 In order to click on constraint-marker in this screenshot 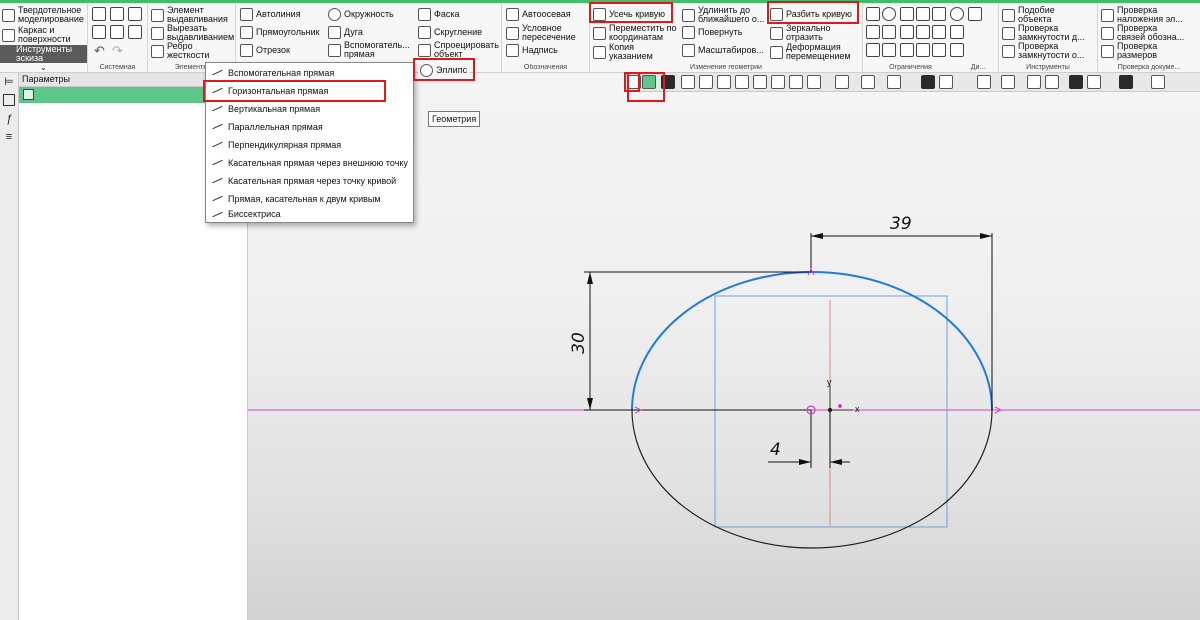, I will do `click(840, 406)`.